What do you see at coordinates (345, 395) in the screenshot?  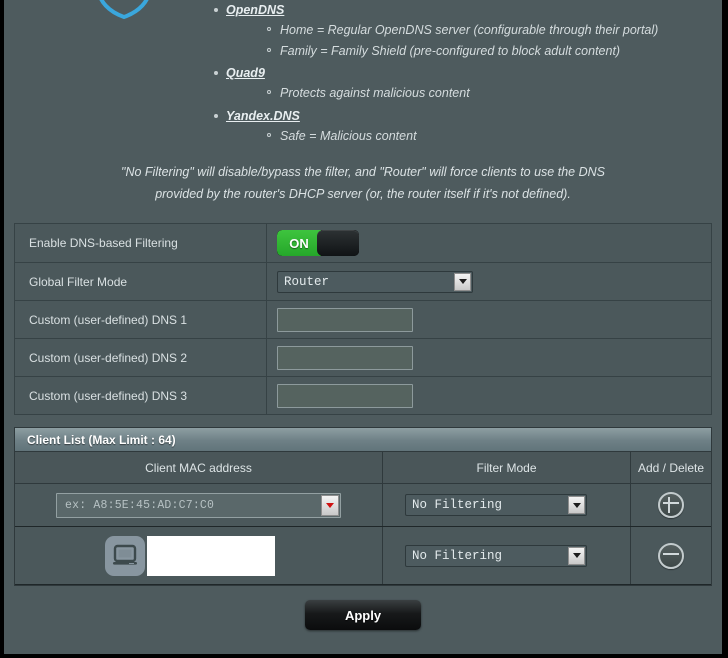 I see `custom-dns-3-input` at bounding box center [345, 395].